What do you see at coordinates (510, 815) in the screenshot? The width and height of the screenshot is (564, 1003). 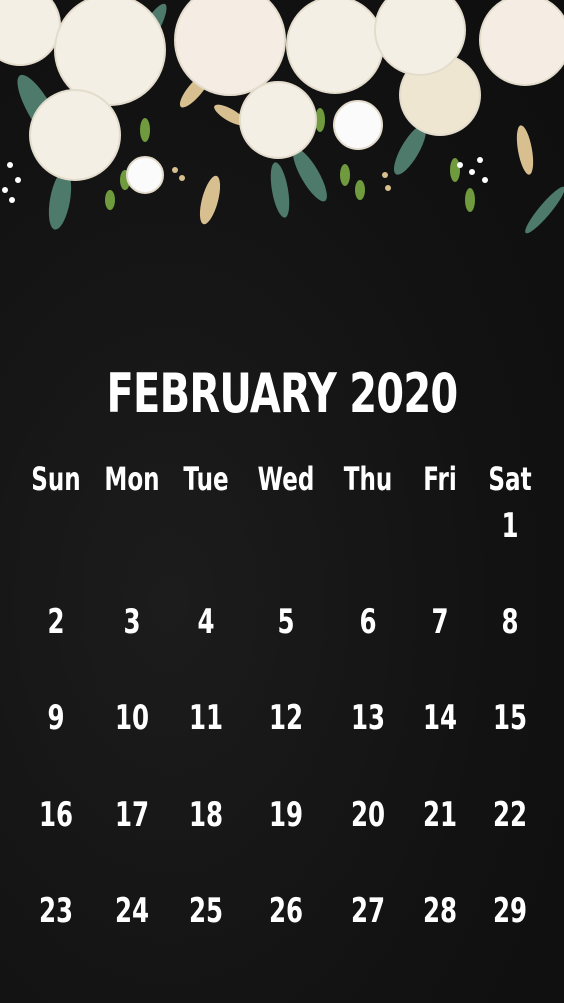 I see `day-cell: 22` at bounding box center [510, 815].